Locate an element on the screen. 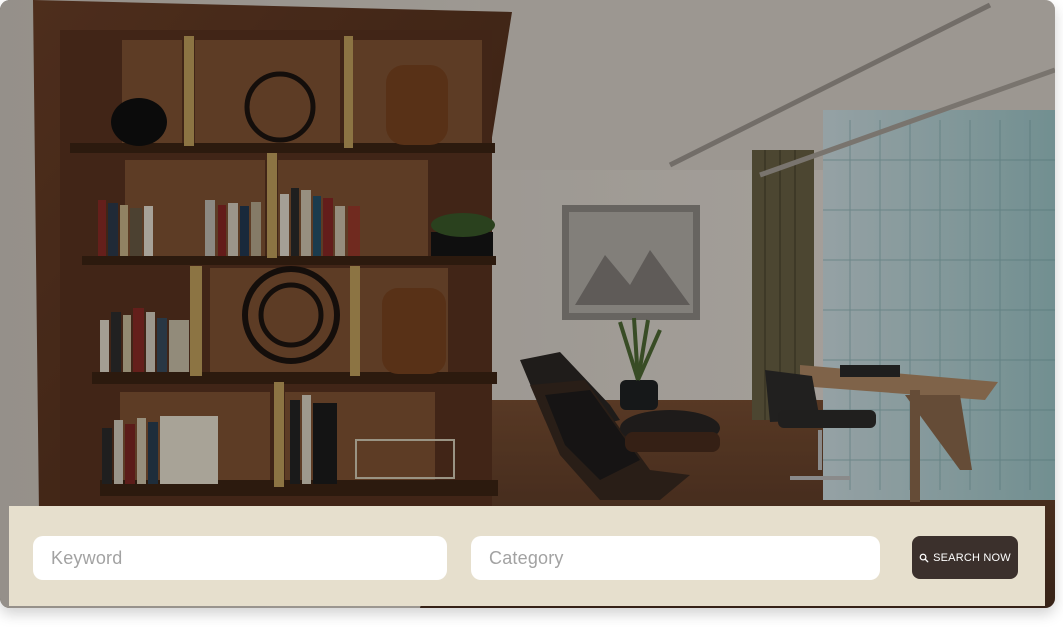  category-placeholder: Category is located at coordinates (526, 557).